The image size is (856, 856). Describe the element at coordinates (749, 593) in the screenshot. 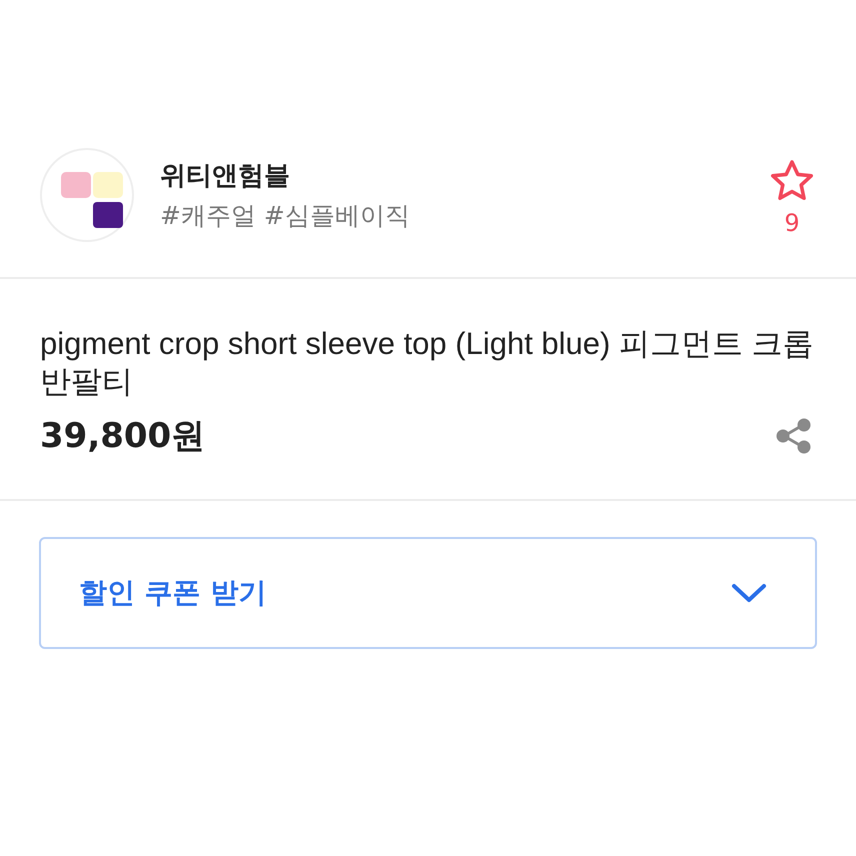

I see `chevron-icon` at that location.